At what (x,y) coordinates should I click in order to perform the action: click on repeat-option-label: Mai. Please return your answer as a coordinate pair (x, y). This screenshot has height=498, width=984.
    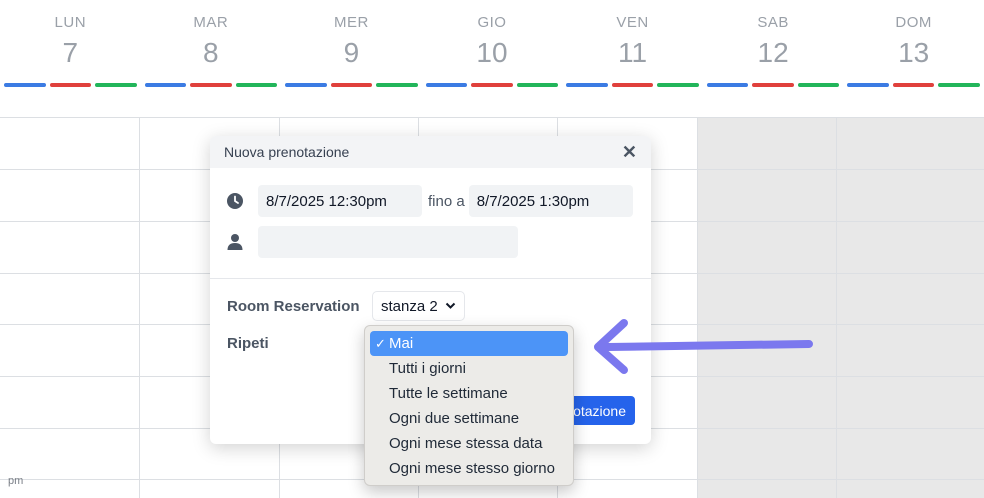
    Looking at the image, I should click on (401, 343).